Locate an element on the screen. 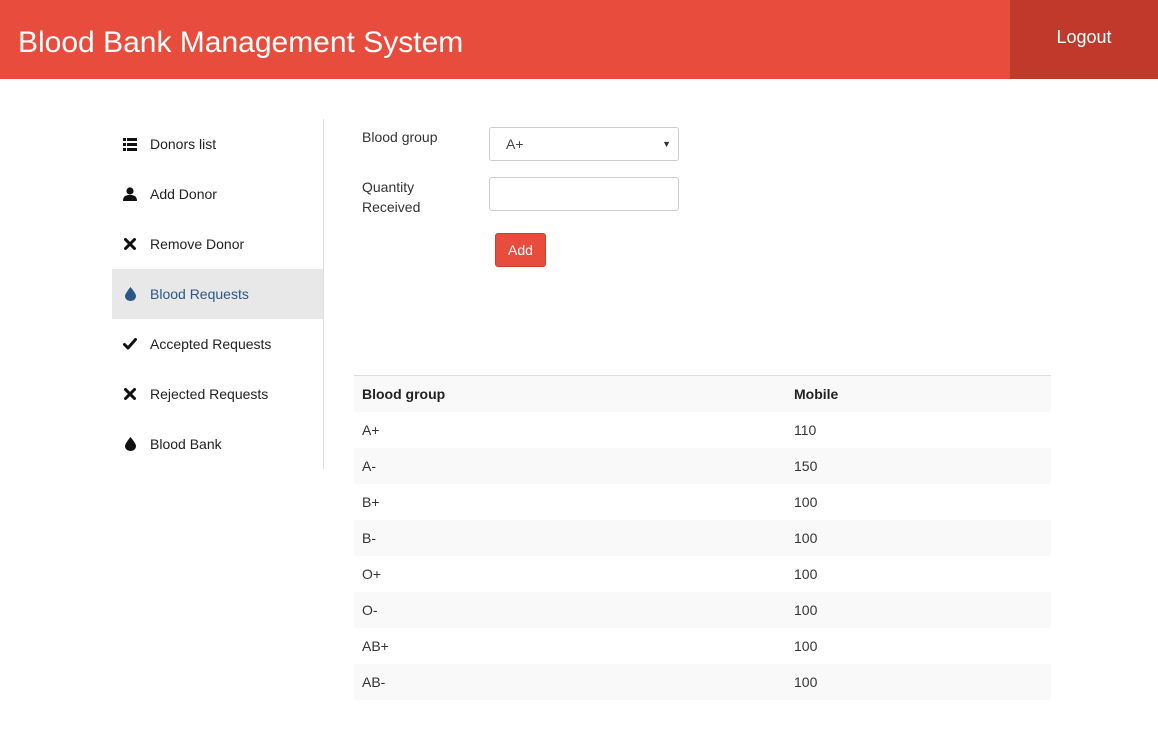  list-icon is located at coordinates (130, 144).